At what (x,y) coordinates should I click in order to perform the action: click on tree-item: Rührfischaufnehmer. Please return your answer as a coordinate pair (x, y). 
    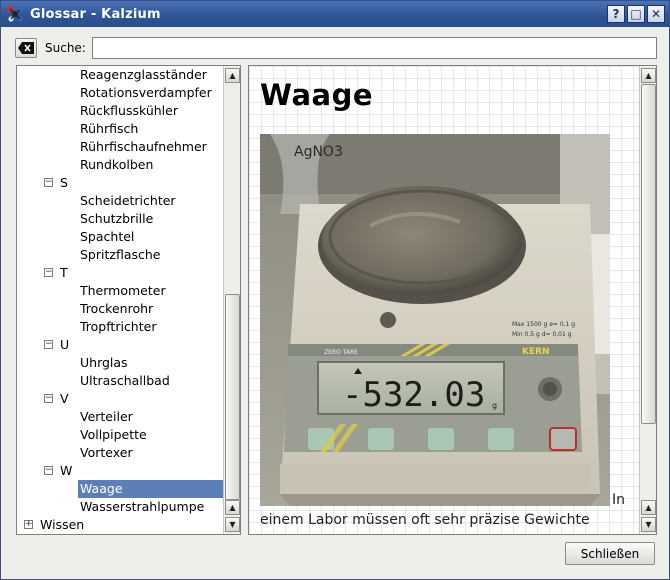
    Looking at the image, I should click on (120, 147).